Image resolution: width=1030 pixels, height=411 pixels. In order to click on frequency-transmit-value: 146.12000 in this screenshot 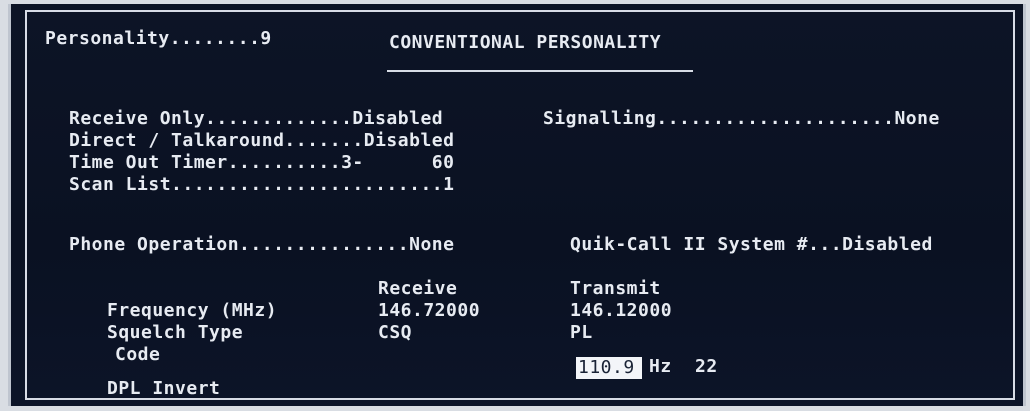, I will do `click(621, 311)`.